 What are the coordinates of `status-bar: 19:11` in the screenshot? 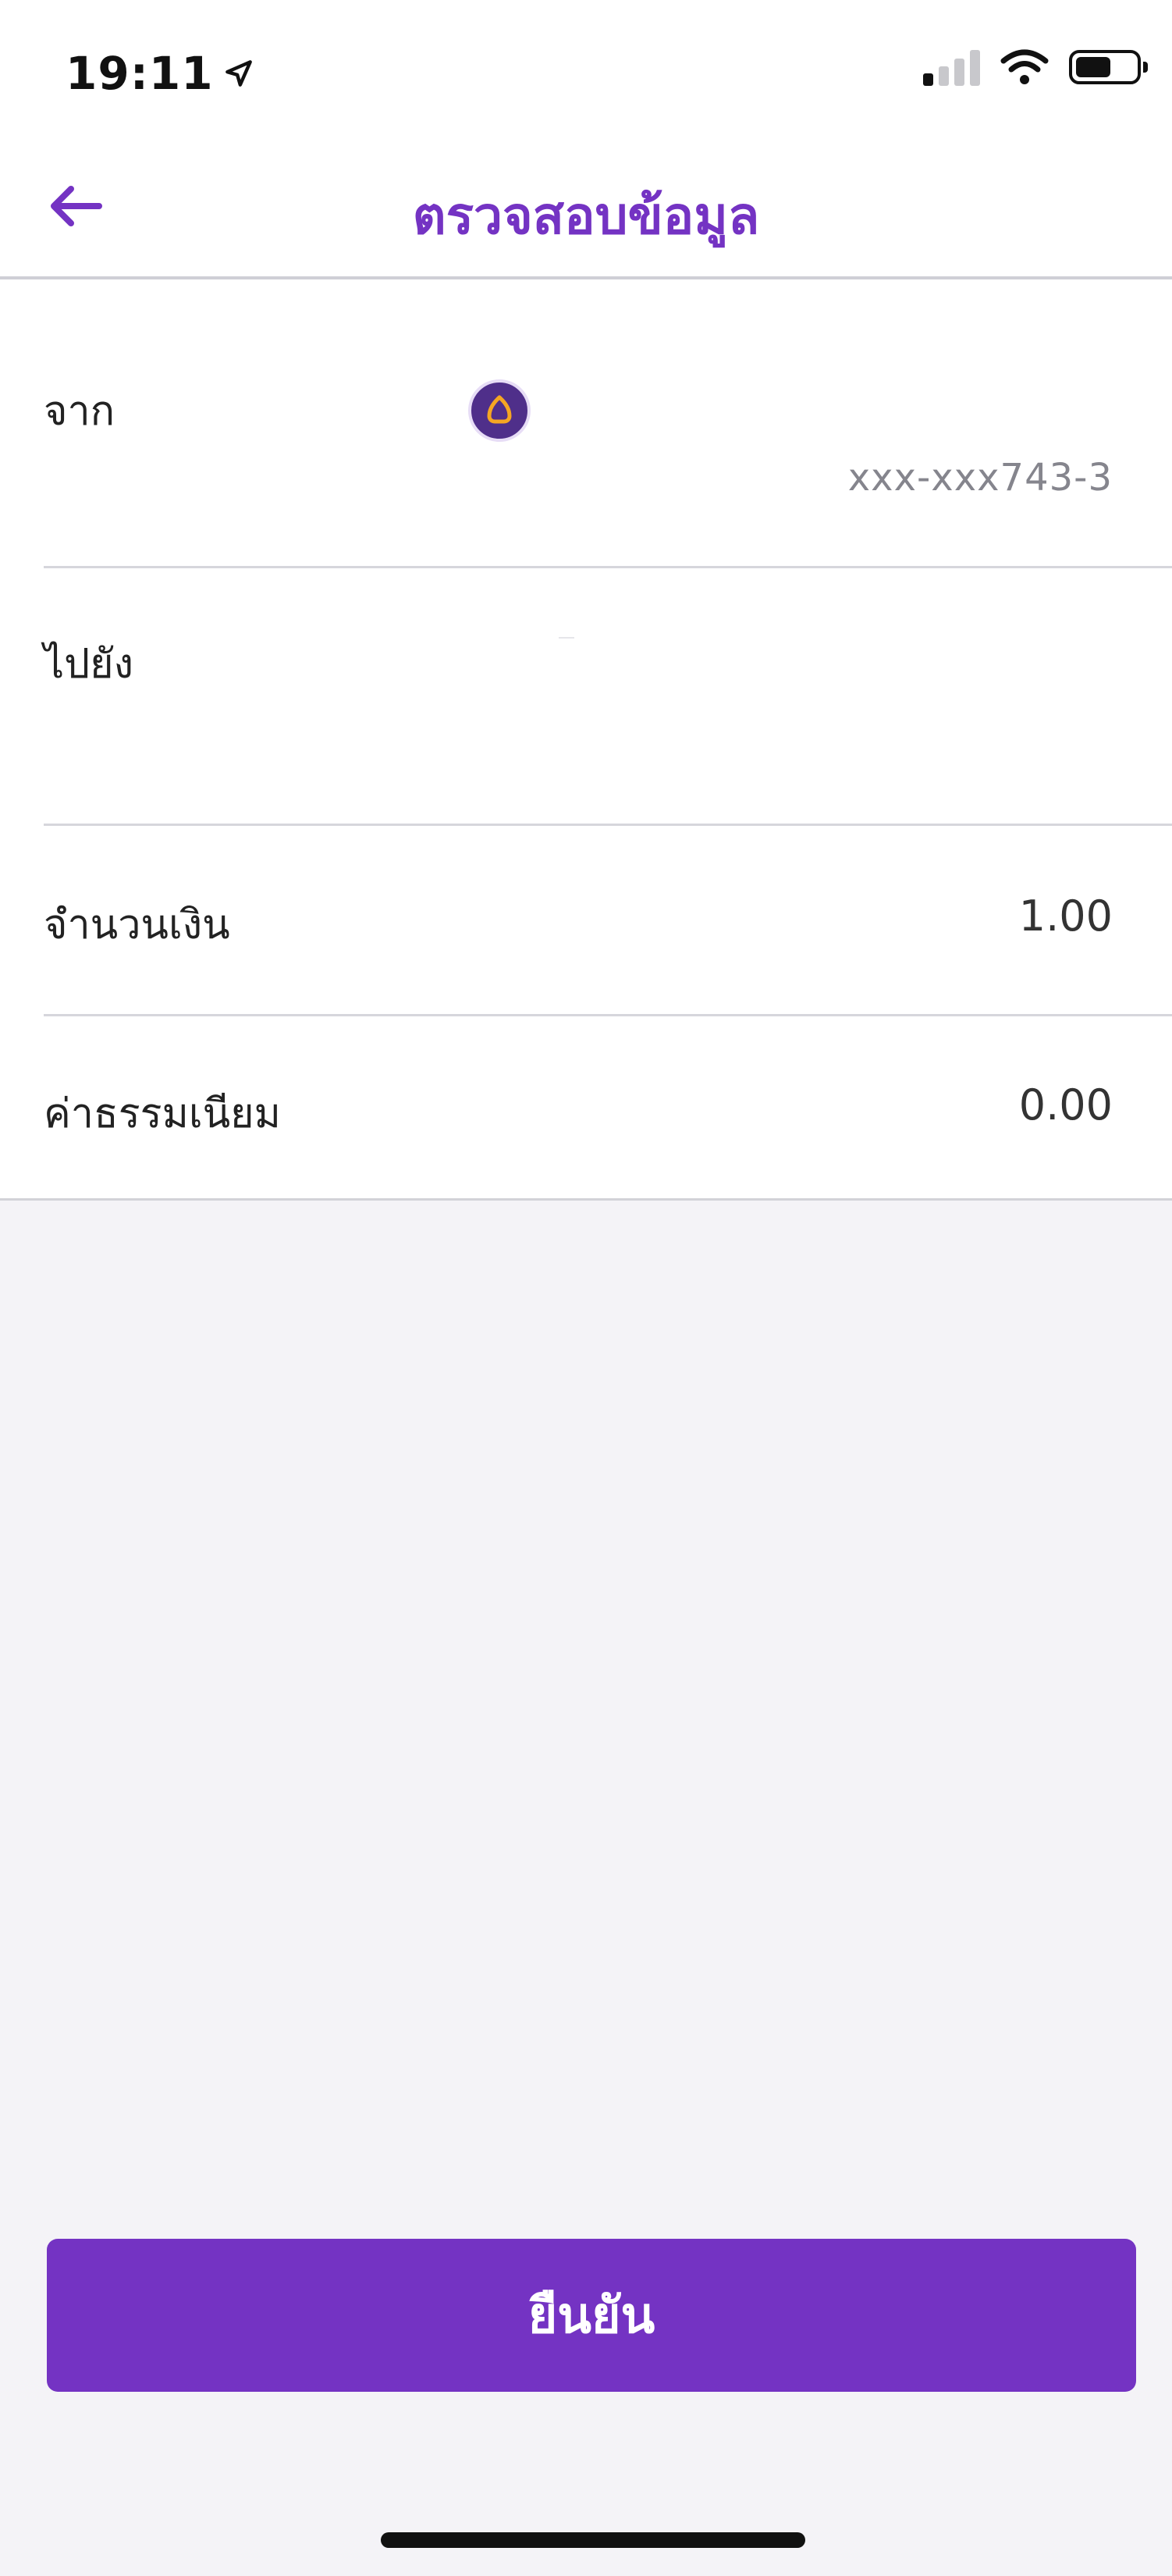 It's located at (586, 70).